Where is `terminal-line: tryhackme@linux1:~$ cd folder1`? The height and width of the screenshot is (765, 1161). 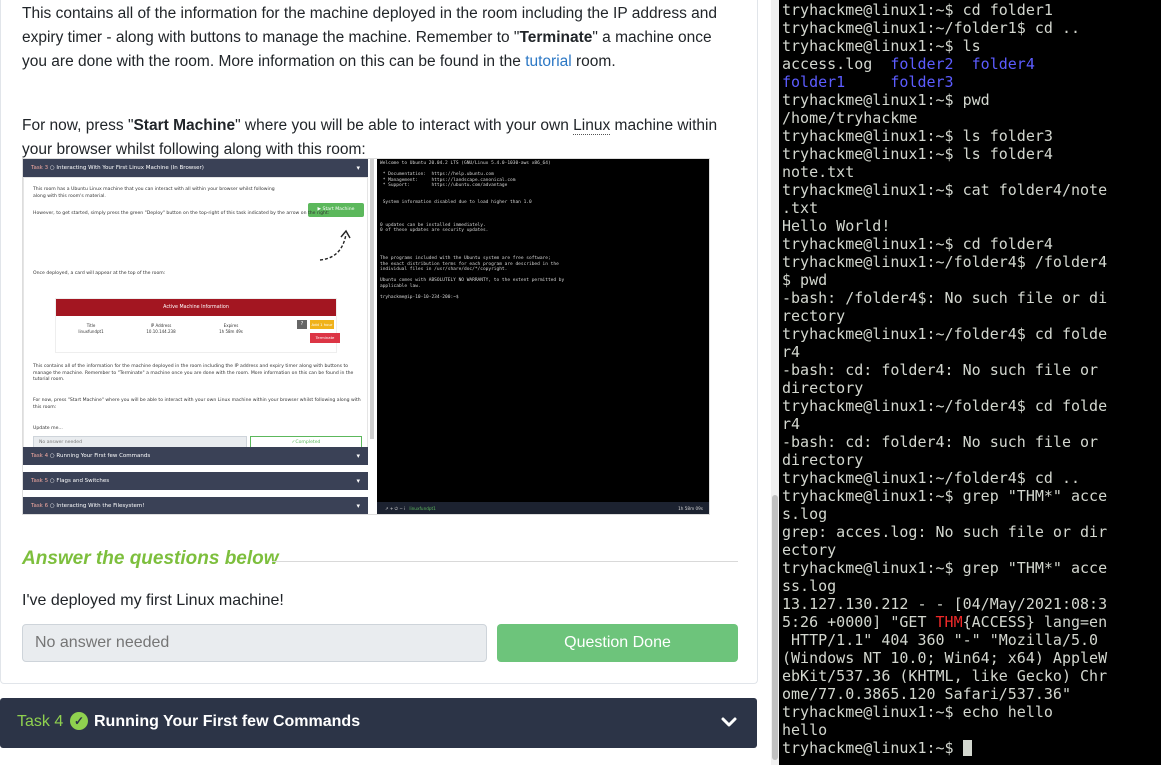
terminal-line: tryhackme@linux1:~$ cd folder1 is located at coordinates (917, 10).